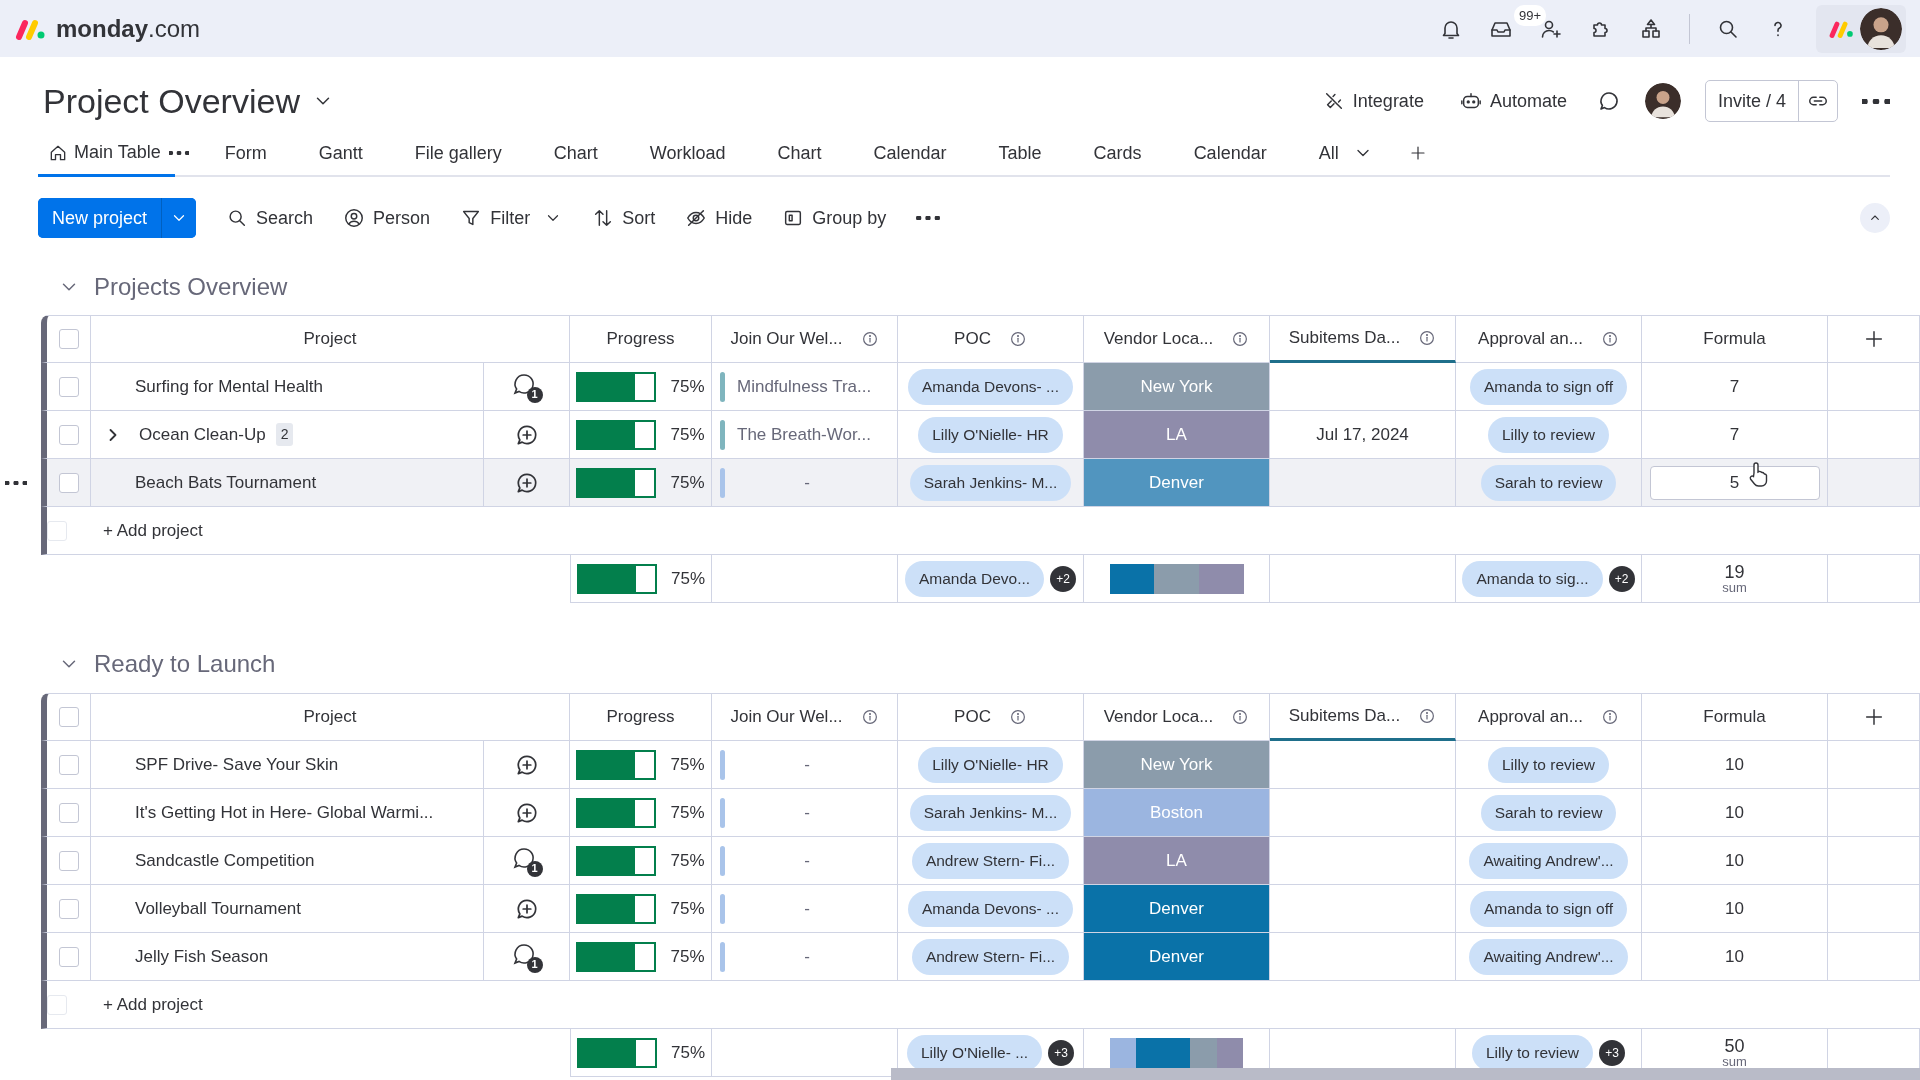 The height and width of the screenshot is (1080, 1920). What do you see at coordinates (16, 483) in the screenshot?
I see `row-menu-button` at bounding box center [16, 483].